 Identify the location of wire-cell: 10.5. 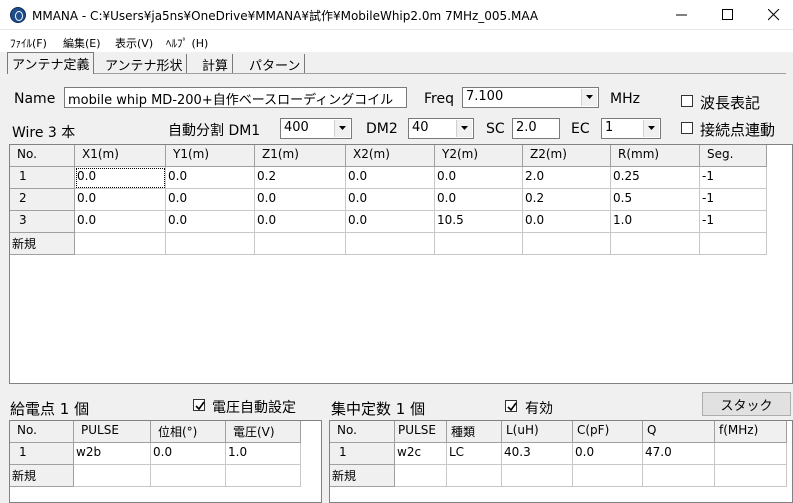
(479, 222).